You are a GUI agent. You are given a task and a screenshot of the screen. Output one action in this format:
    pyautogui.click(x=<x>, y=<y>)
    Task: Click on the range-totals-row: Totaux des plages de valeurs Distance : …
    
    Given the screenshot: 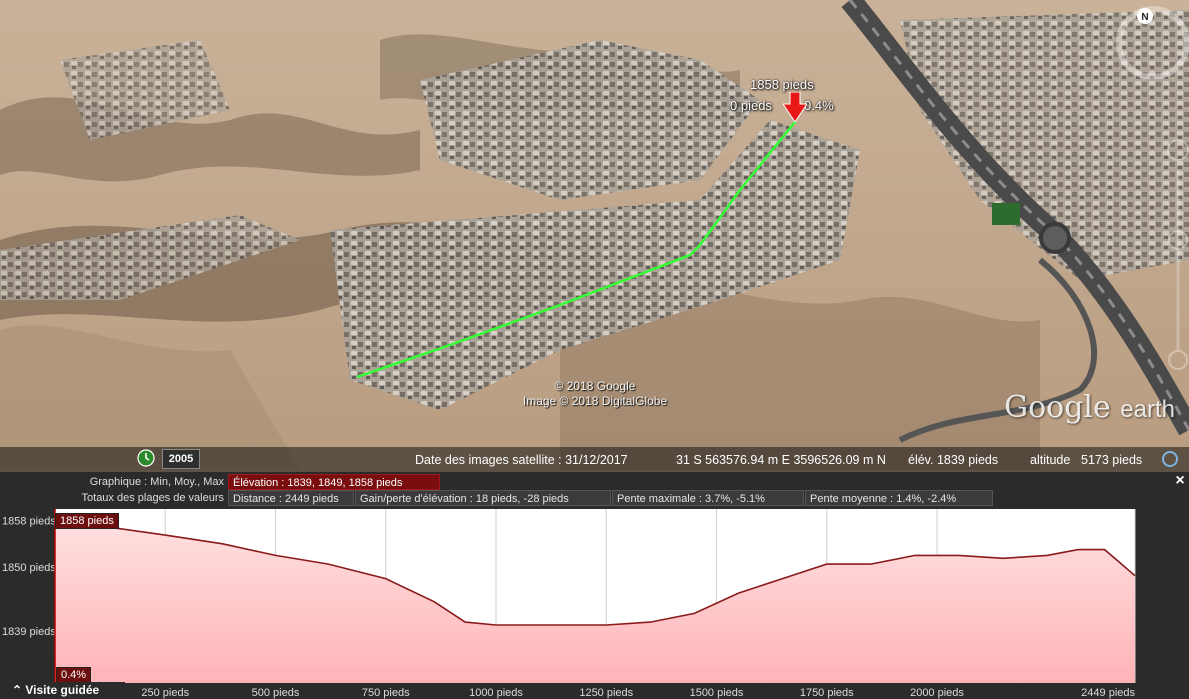 What is the action you would take?
    pyautogui.click(x=594, y=498)
    